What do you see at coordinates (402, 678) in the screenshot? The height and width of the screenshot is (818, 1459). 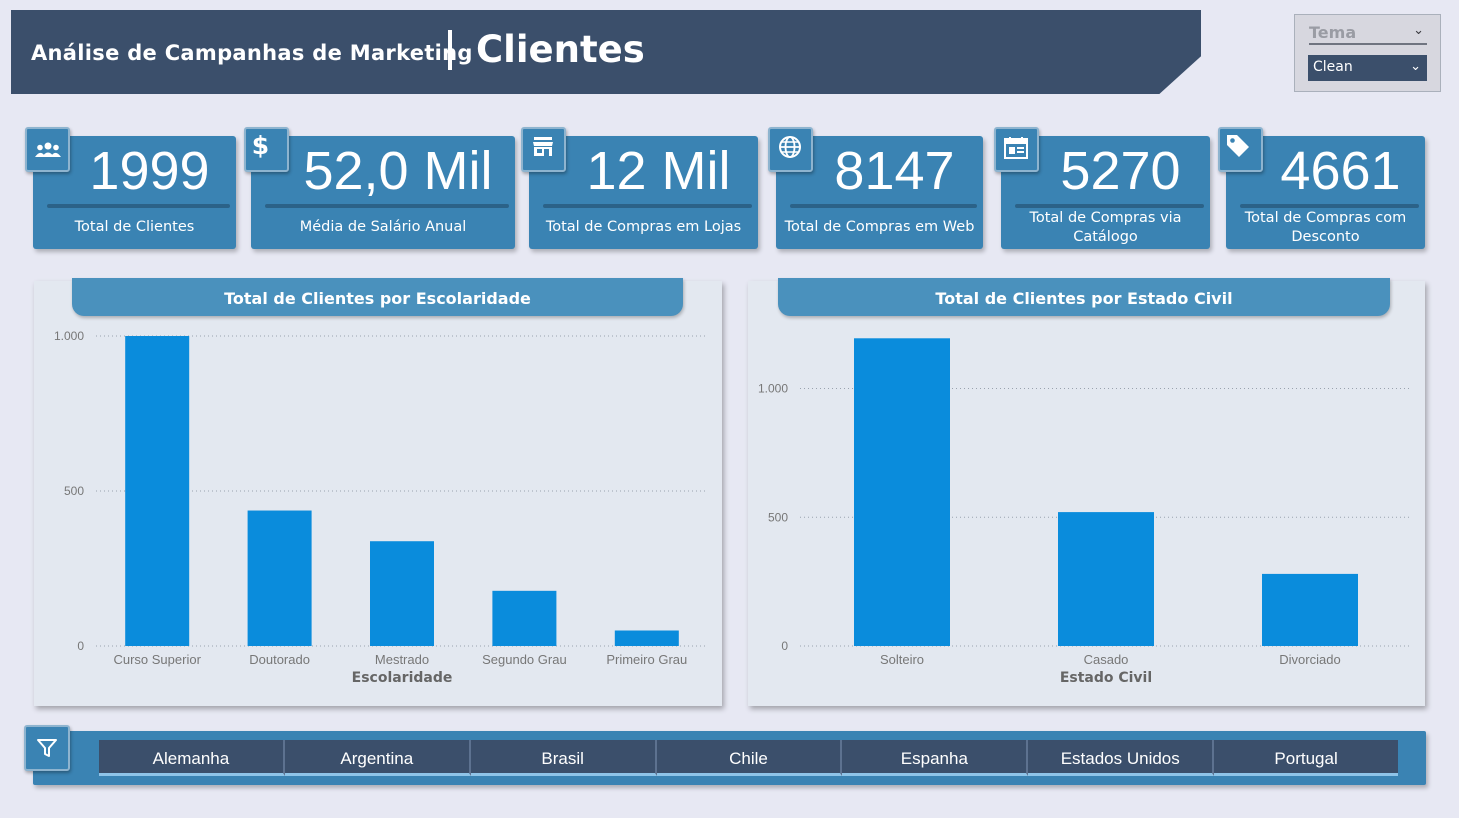 I see `x-axis-title: Escolaridade` at bounding box center [402, 678].